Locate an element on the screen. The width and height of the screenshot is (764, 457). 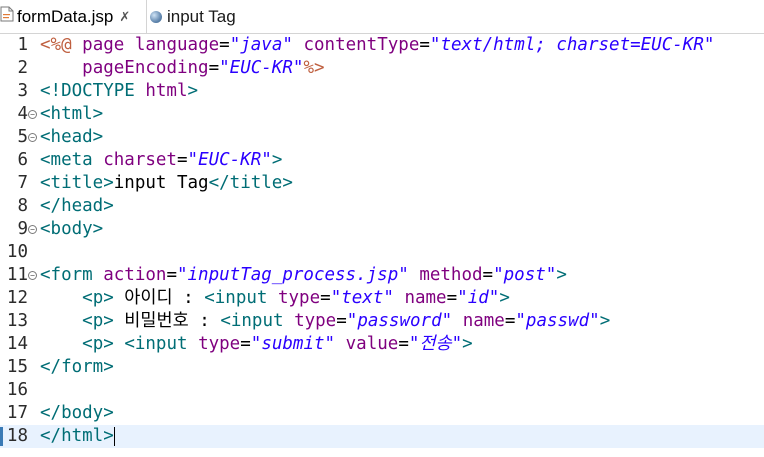
code-text: <meta charset="EUC-KR"> is located at coordinates (161, 160).